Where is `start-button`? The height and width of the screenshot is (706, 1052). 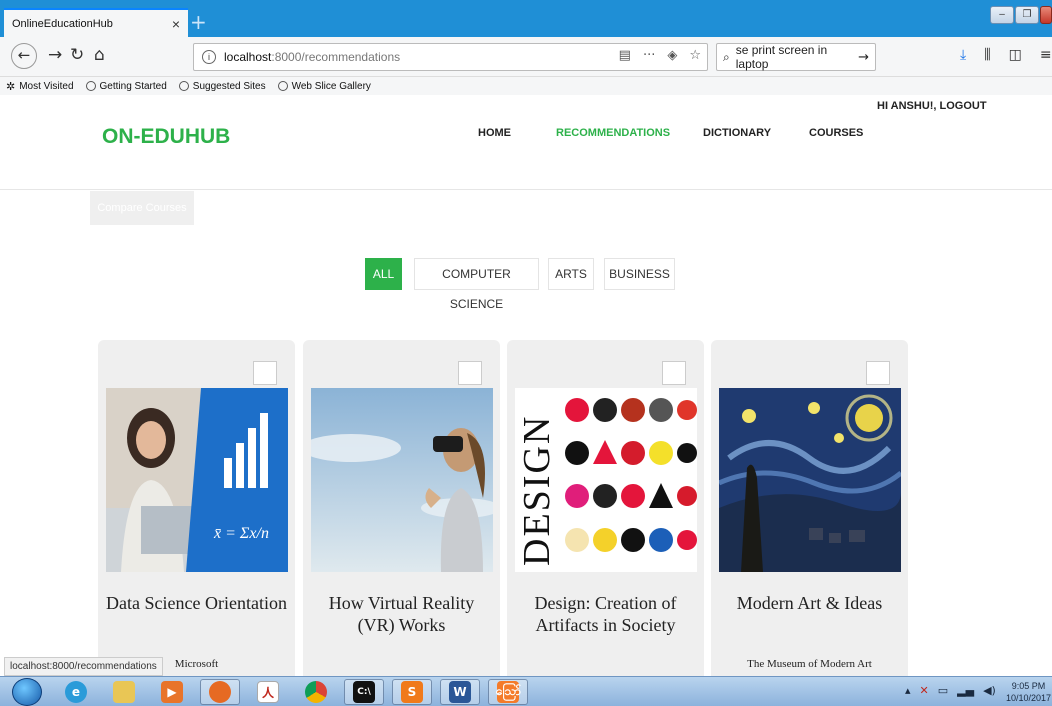 start-button is located at coordinates (27, 692).